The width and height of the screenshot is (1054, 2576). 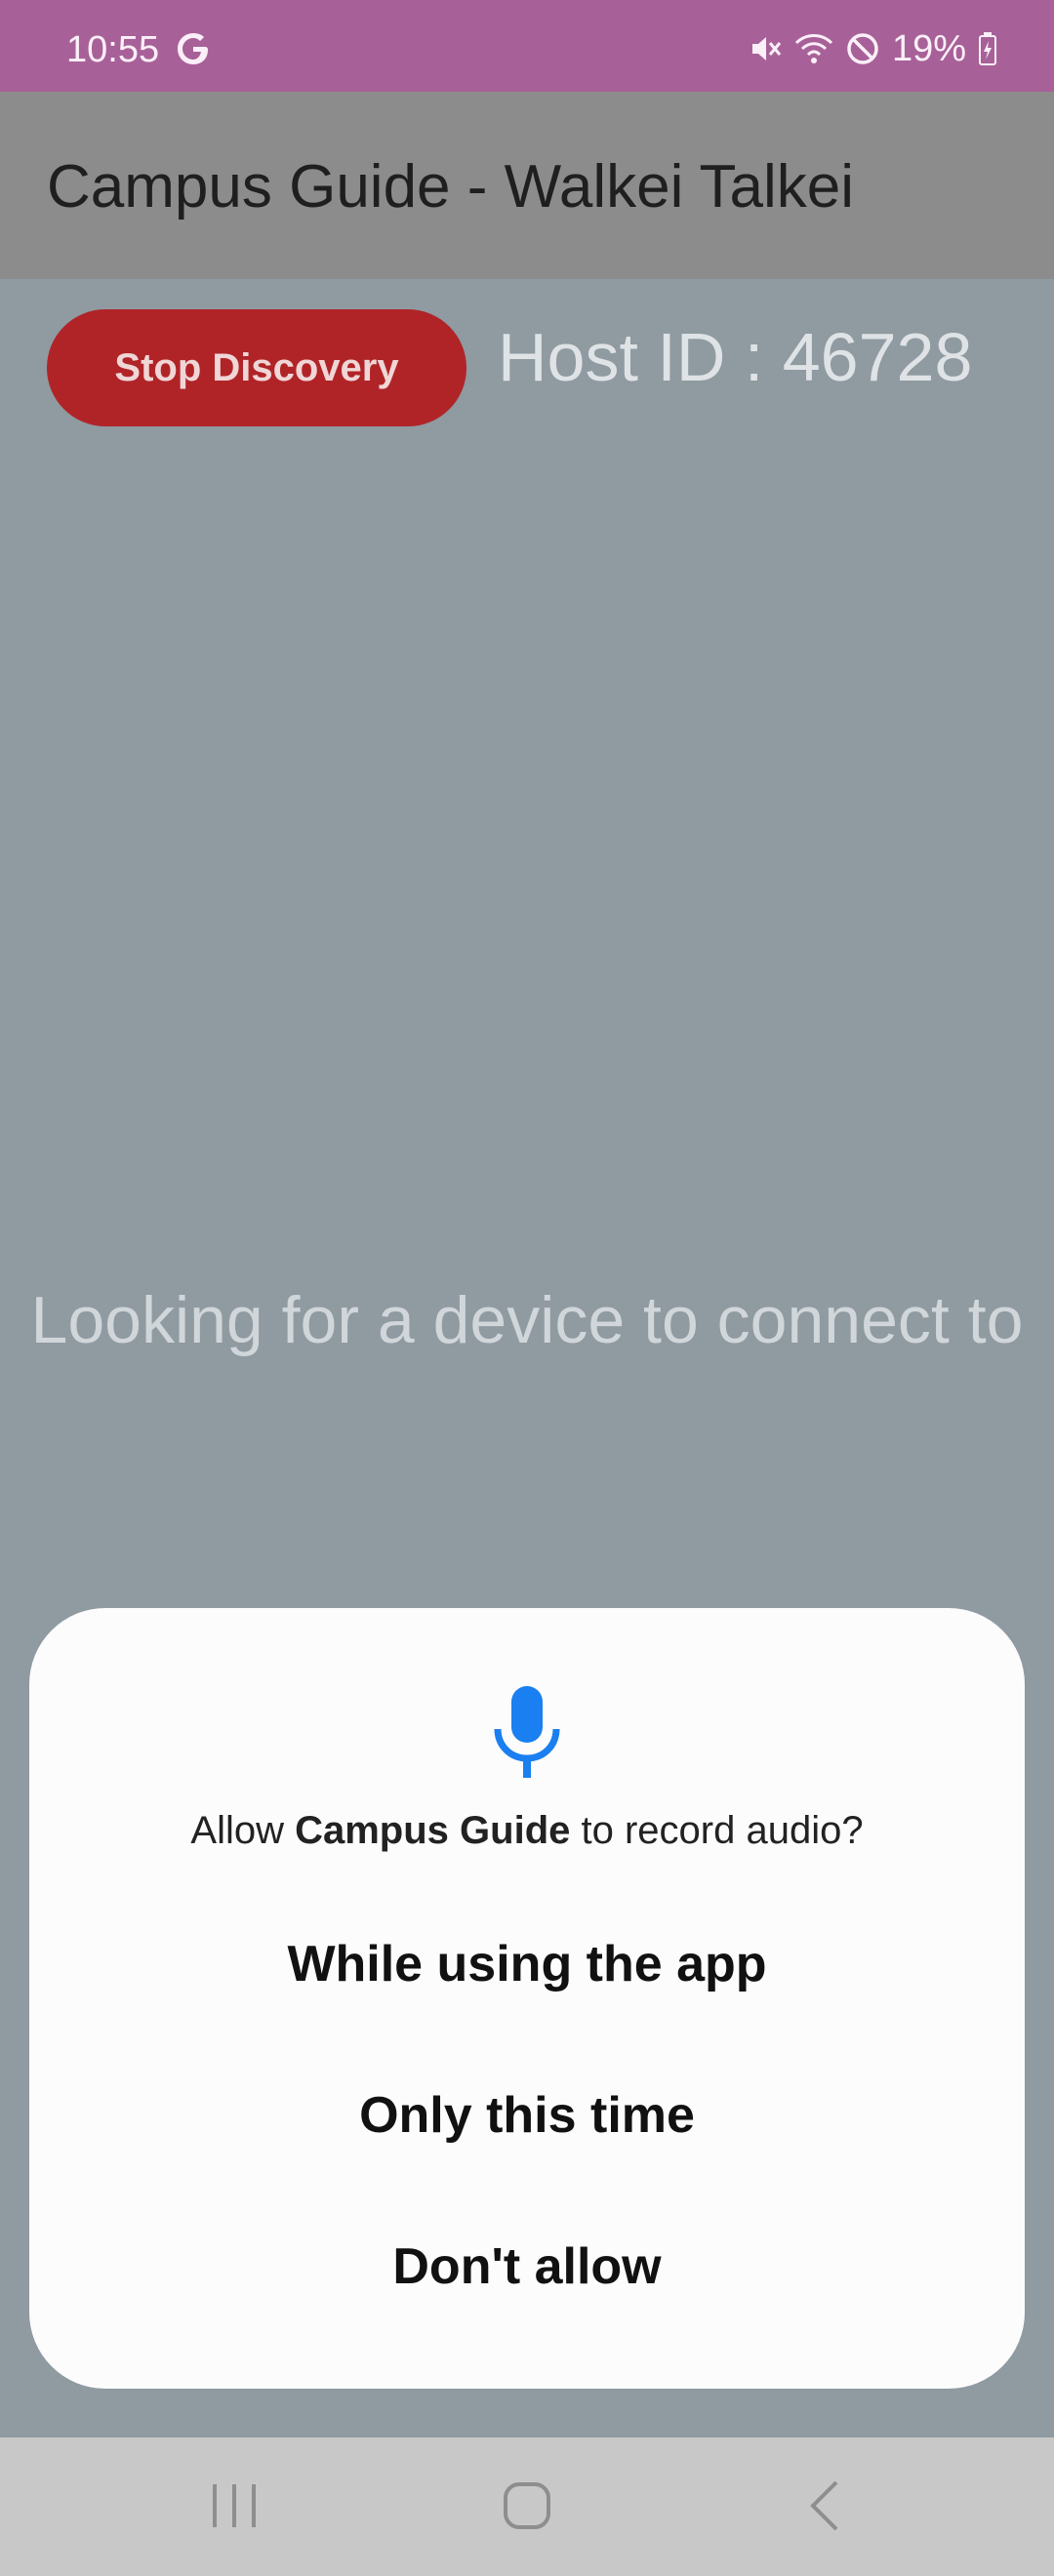 What do you see at coordinates (527, 46) in the screenshot?
I see `status-bar: 10:55 19%` at bounding box center [527, 46].